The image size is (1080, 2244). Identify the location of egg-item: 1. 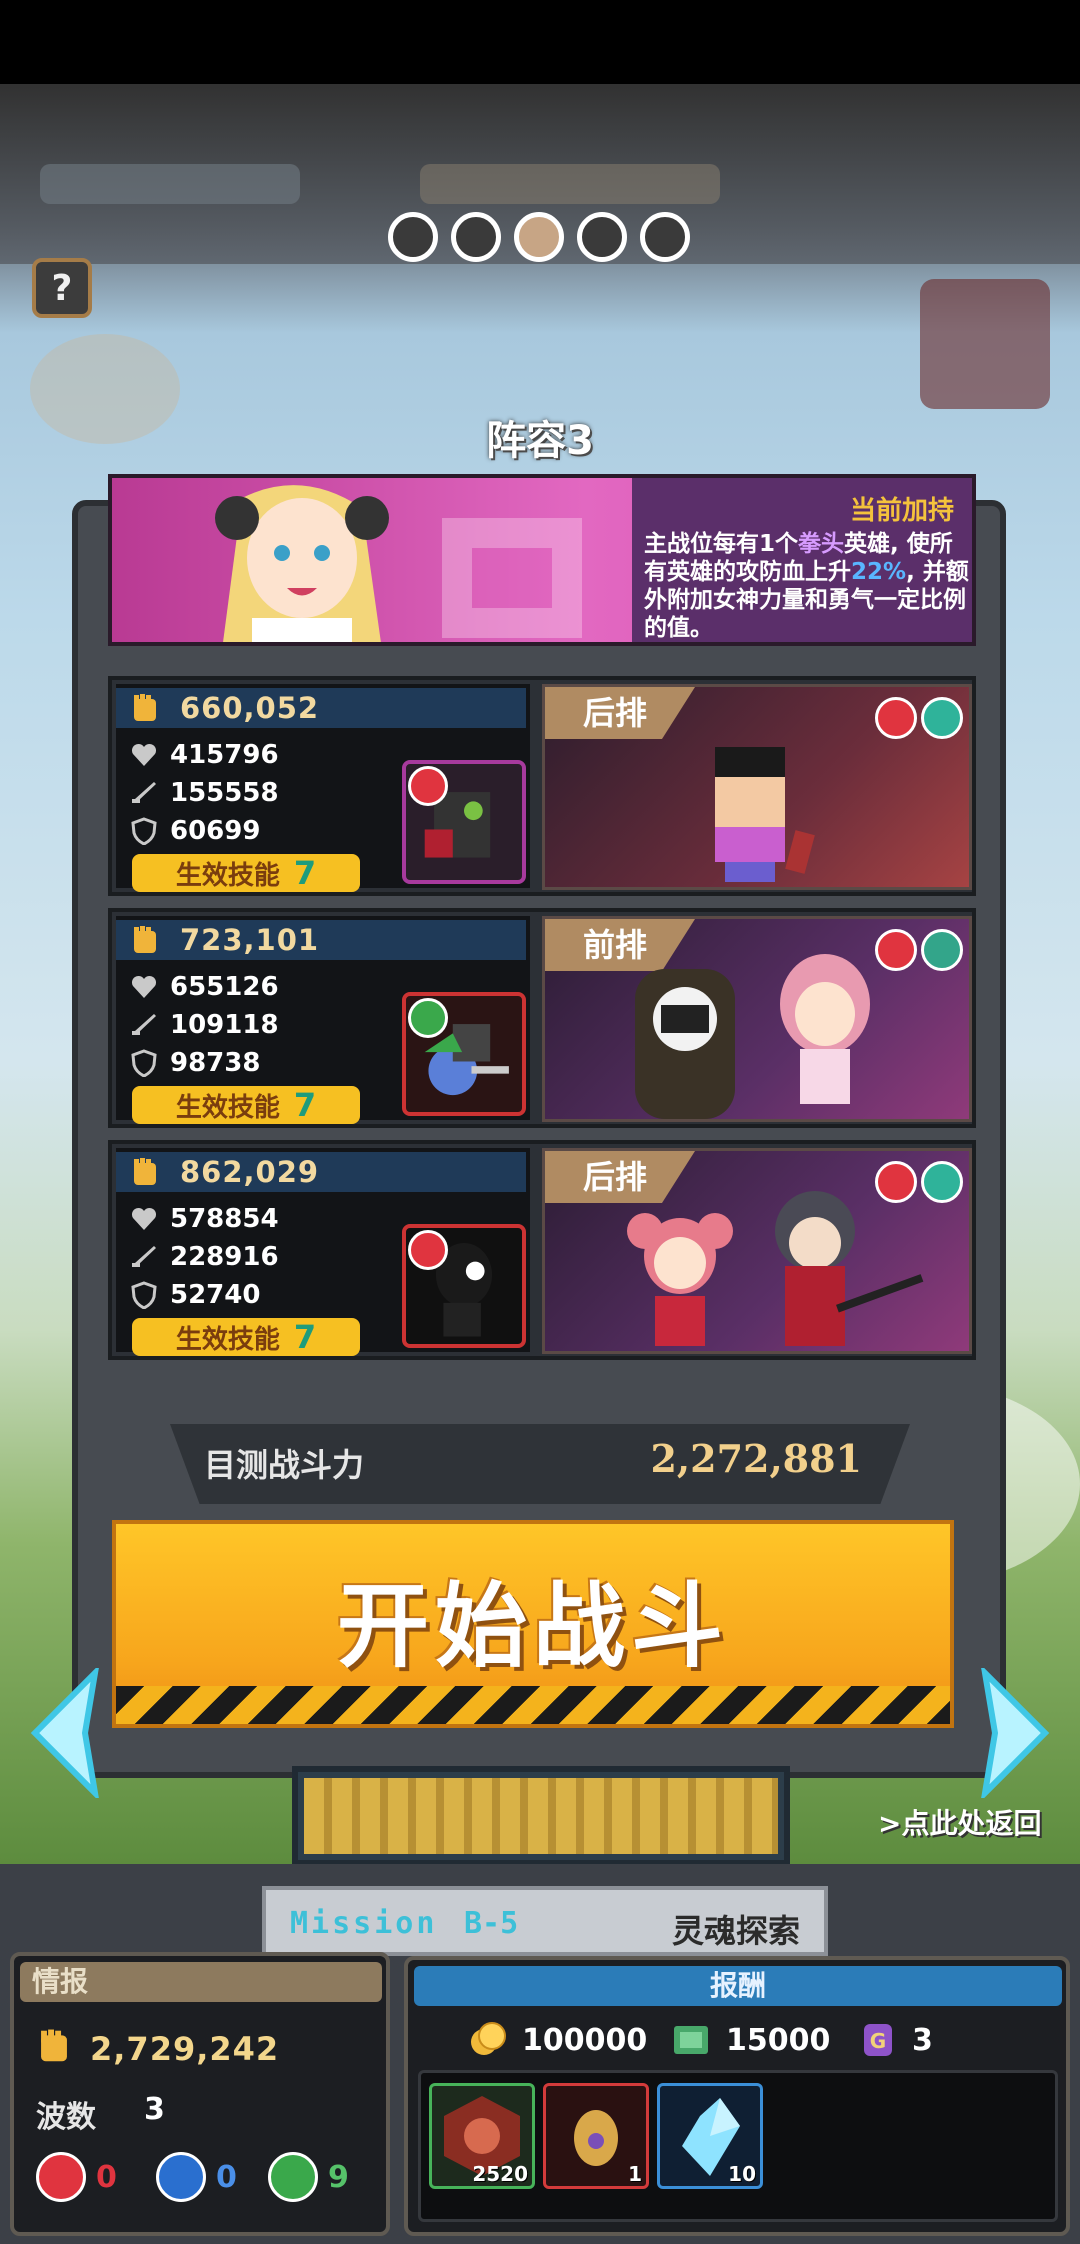
(596, 2136).